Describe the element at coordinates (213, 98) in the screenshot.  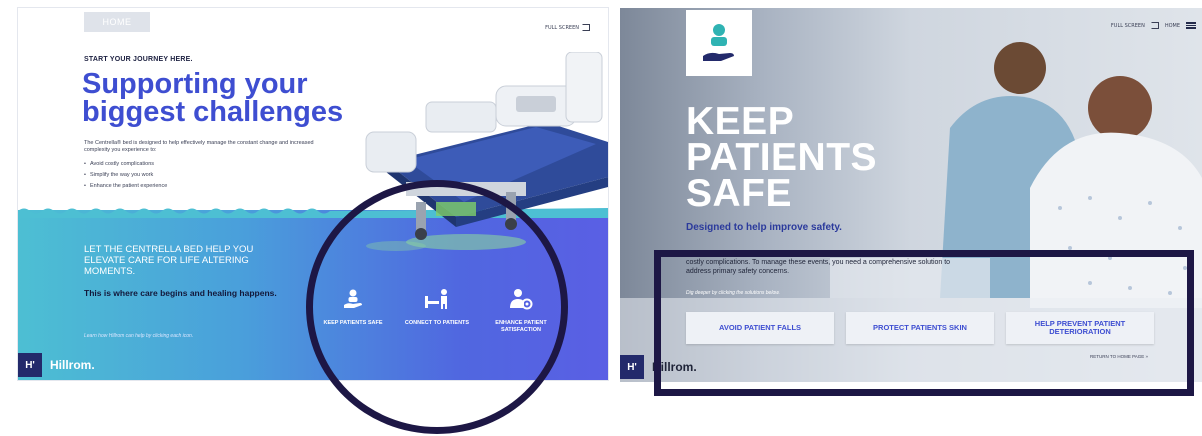
I see `page-headline: Supporting your biggest challenges` at that location.